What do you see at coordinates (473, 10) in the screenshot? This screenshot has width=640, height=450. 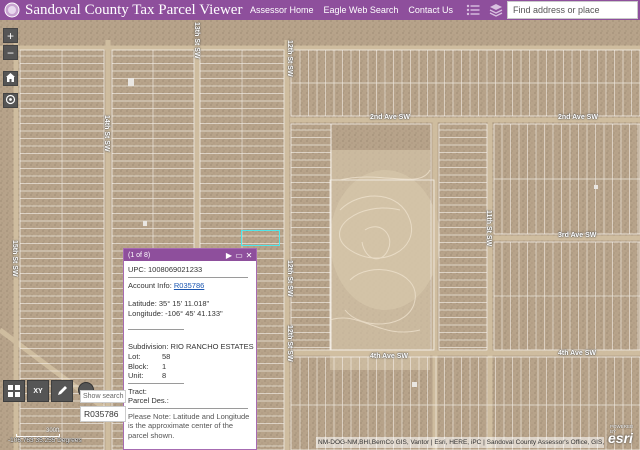 I see `list-icon` at bounding box center [473, 10].